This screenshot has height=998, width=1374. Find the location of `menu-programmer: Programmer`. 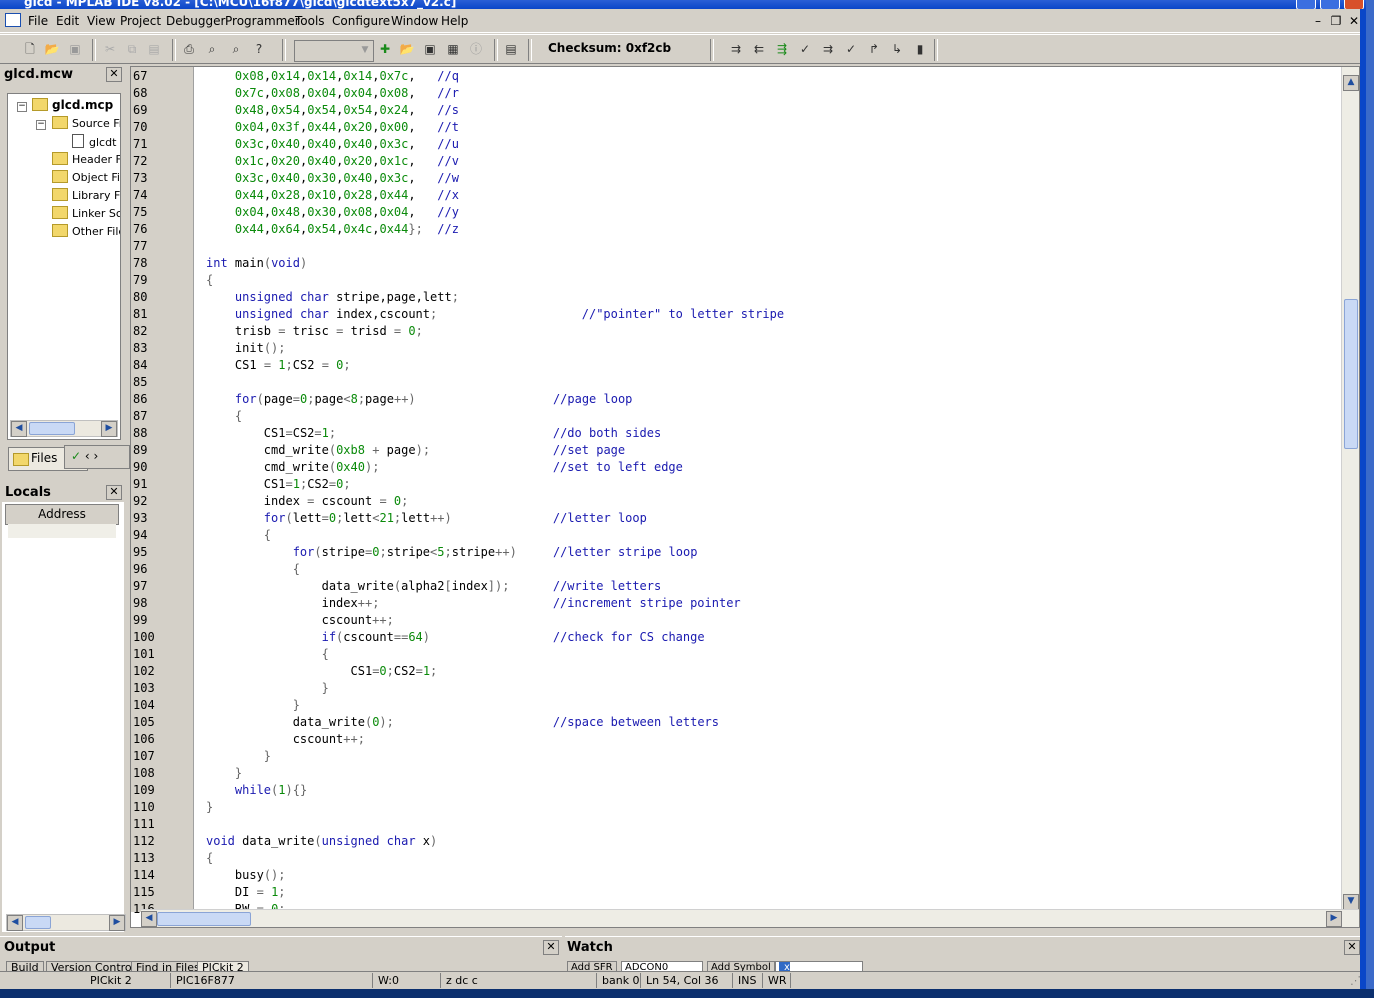

menu-programmer: Programmer is located at coordinates (262, 21).